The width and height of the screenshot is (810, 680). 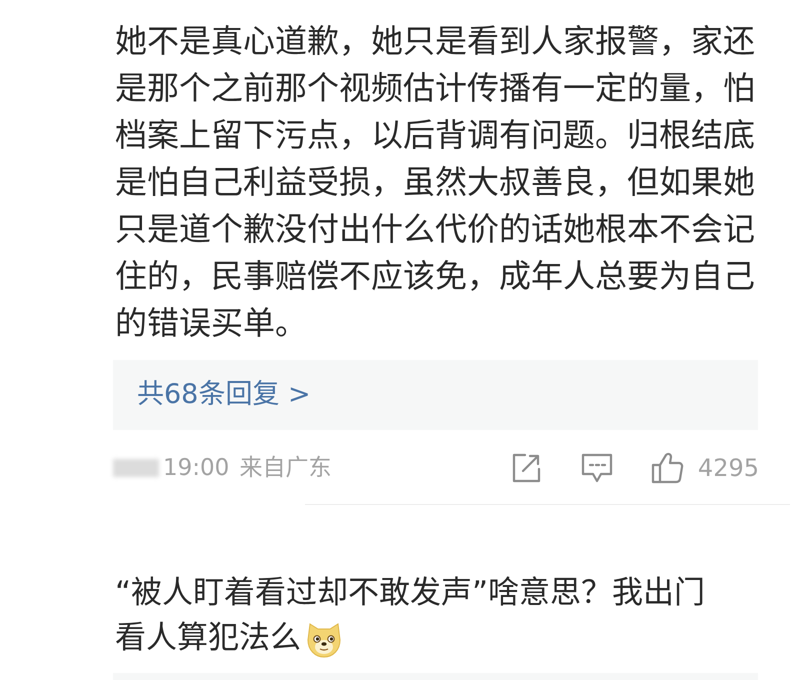 I want to click on thumbs-up-icon, so click(x=667, y=468).